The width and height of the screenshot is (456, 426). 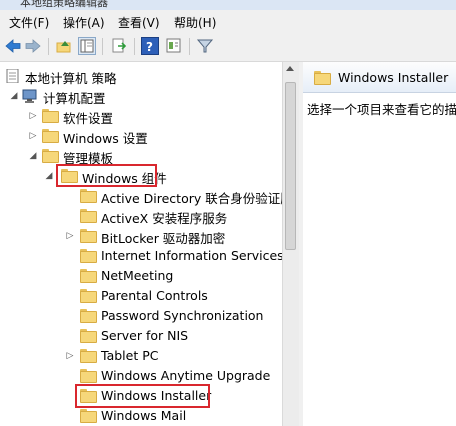 What do you see at coordinates (228, 5) in the screenshot?
I see `title-bar: 本地组策略编辑器` at bounding box center [228, 5].